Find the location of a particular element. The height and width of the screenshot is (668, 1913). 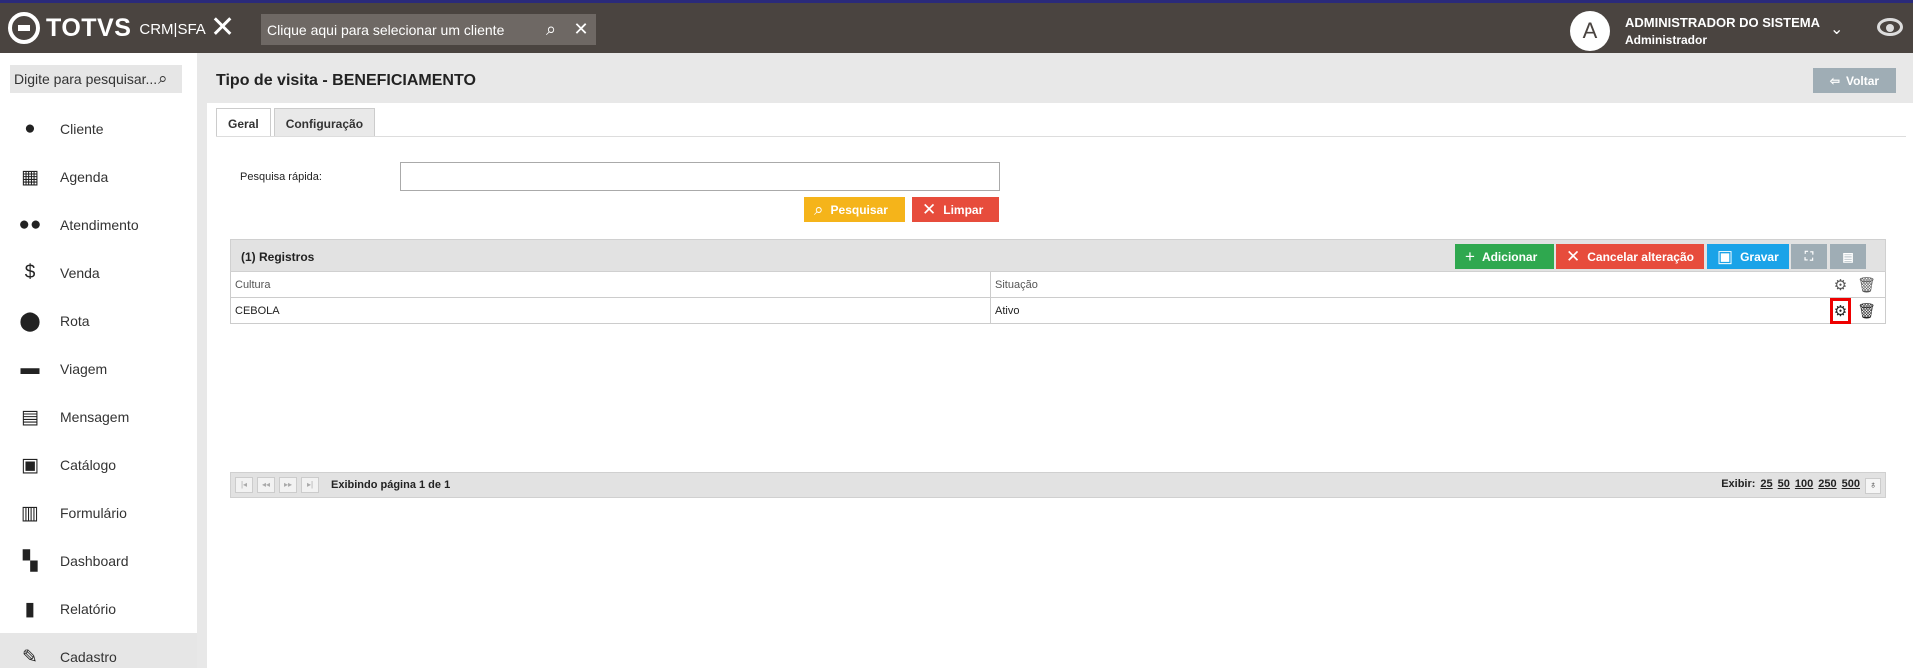

page-size-option: 500 is located at coordinates (1851, 486).